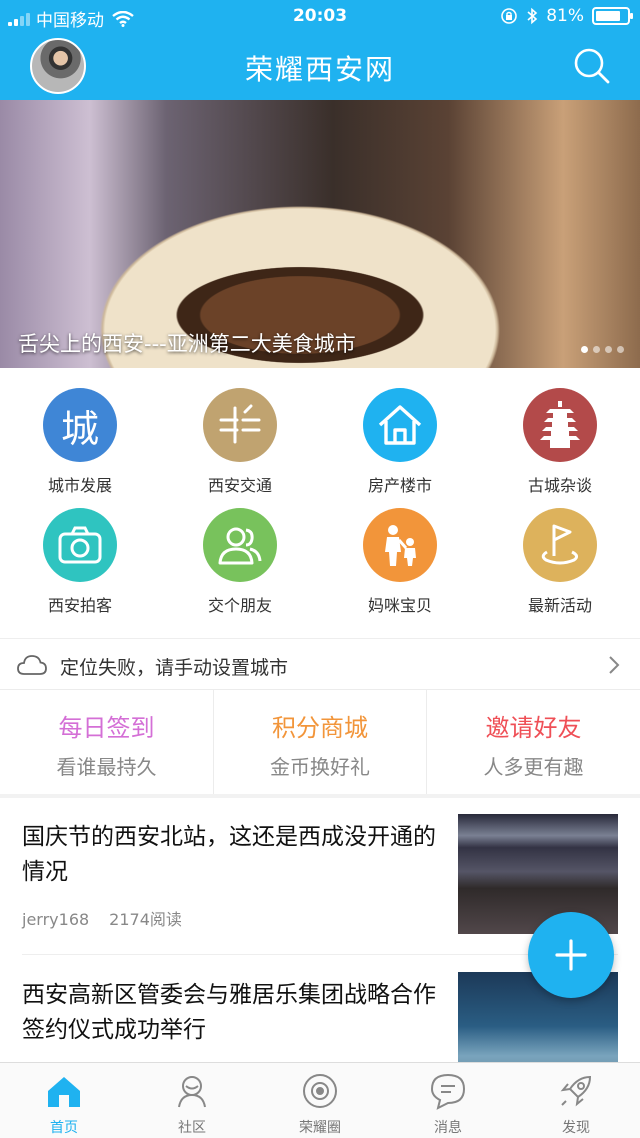  I want to click on tab-label: 首页, so click(64, 1128).